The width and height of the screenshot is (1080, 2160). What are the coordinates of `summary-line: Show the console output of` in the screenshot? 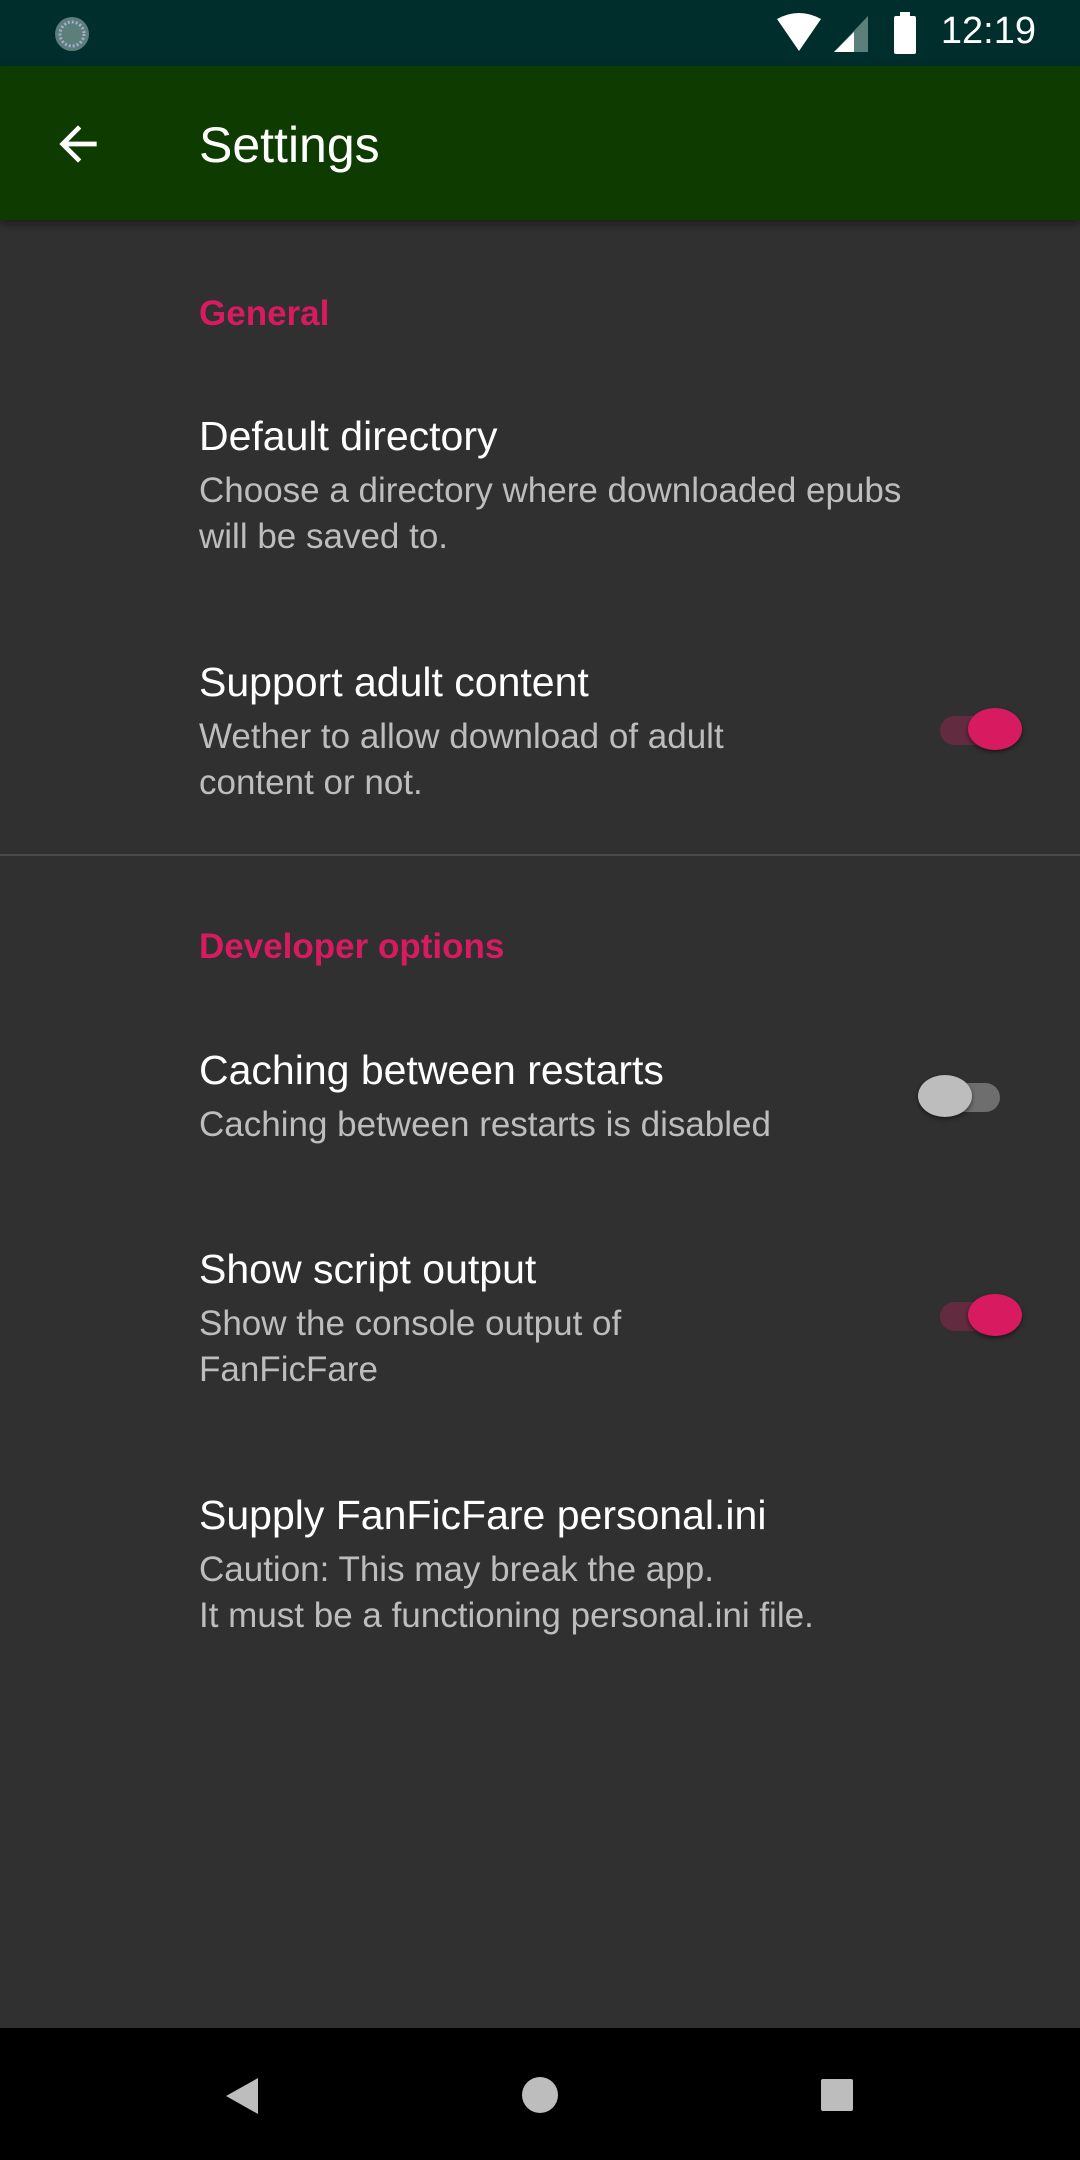 It's located at (410, 1323).